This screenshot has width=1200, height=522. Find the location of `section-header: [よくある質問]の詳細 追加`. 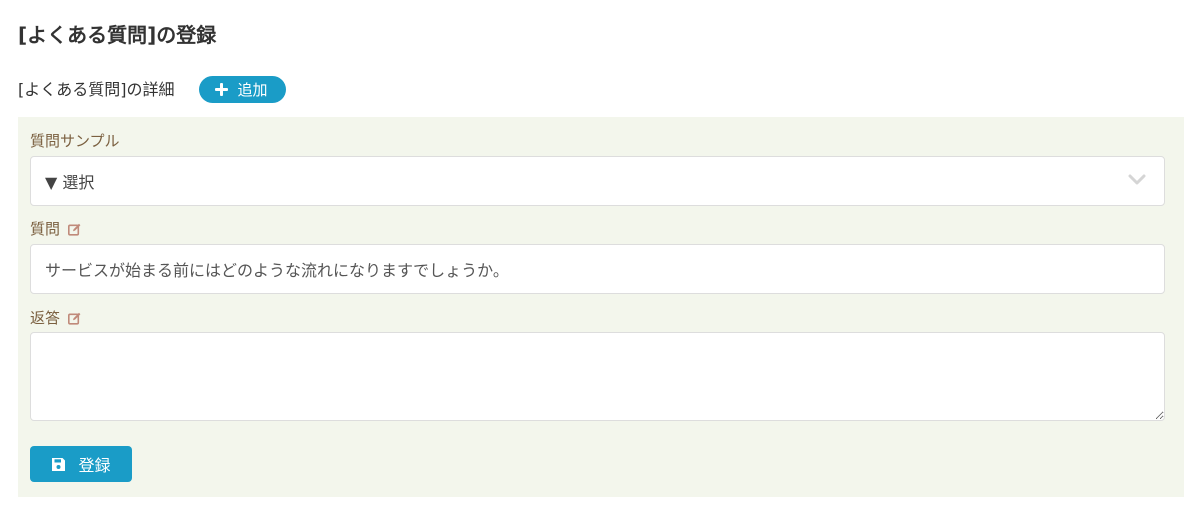

section-header: [よくある質問]の詳細 追加 is located at coordinates (152, 89).